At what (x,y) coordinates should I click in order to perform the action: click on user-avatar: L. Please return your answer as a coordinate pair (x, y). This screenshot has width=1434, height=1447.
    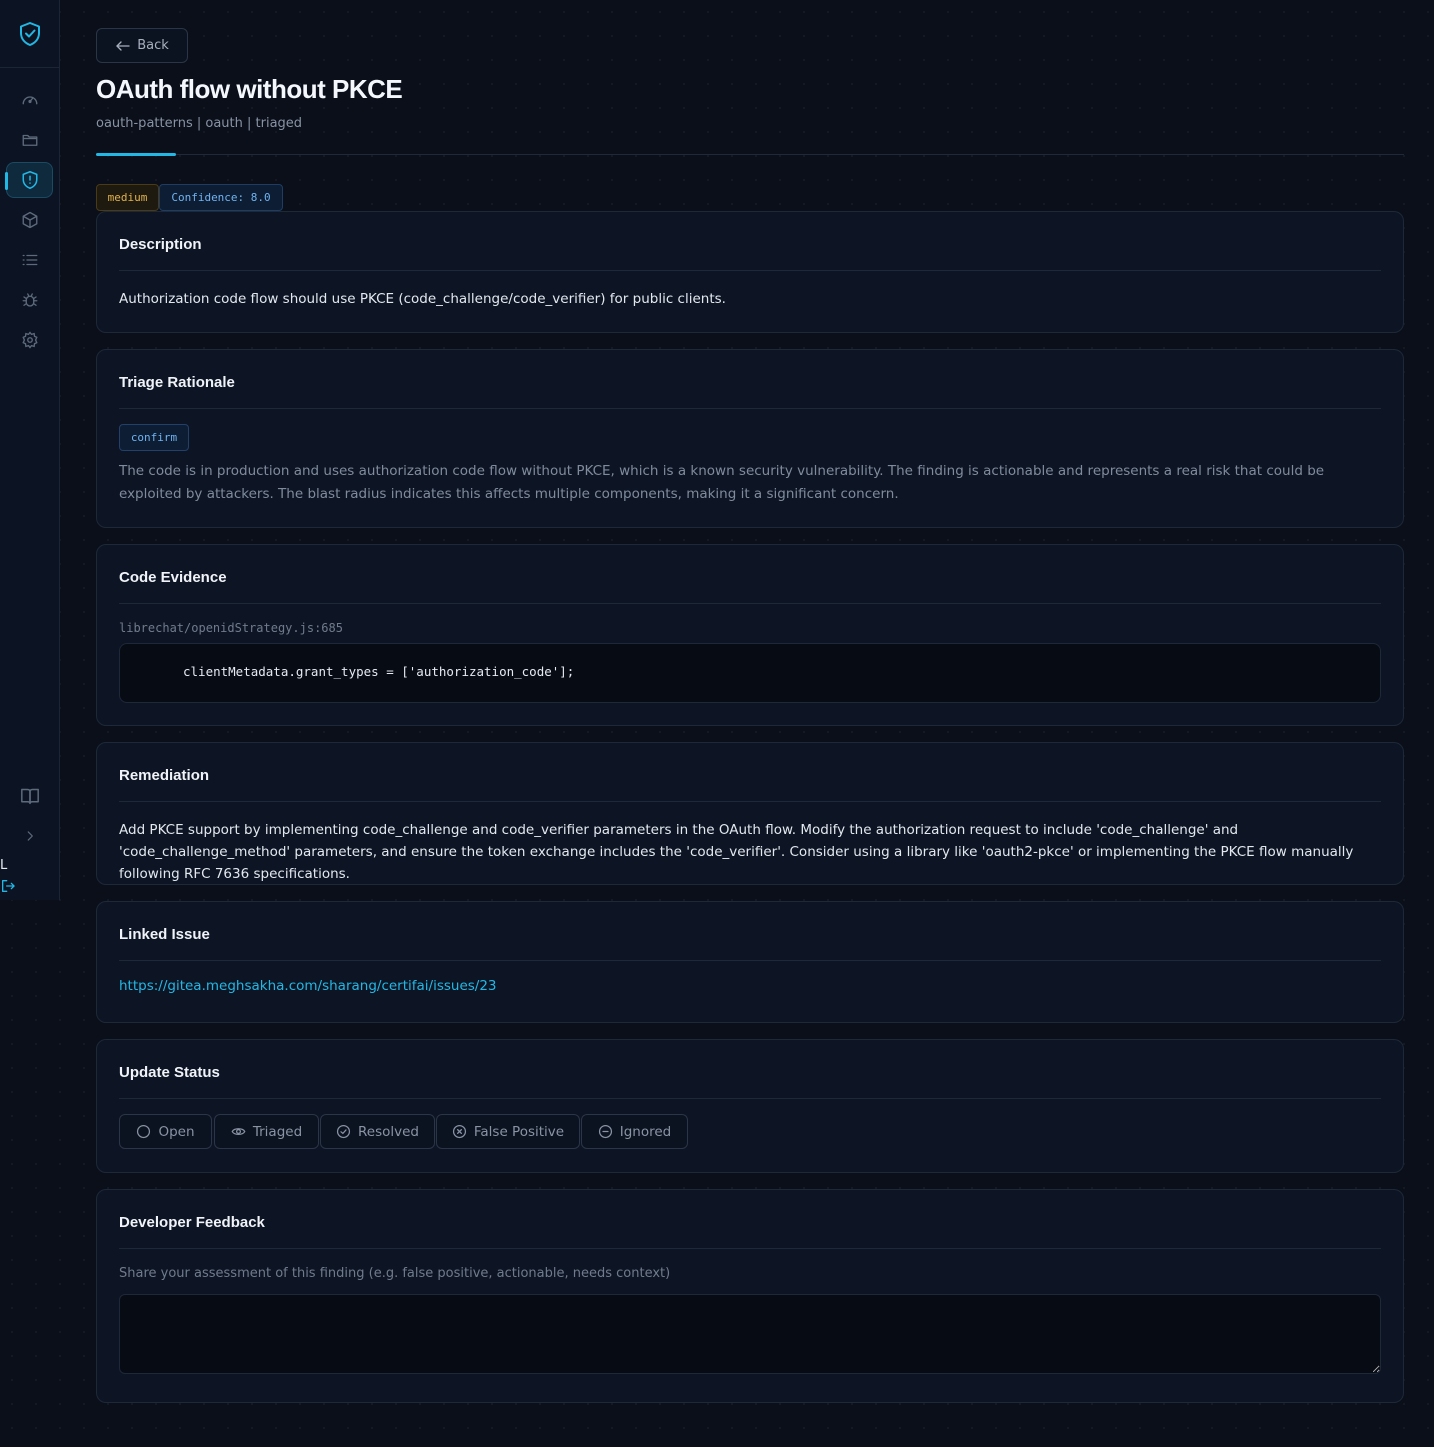
    Looking at the image, I should click on (3, 865).